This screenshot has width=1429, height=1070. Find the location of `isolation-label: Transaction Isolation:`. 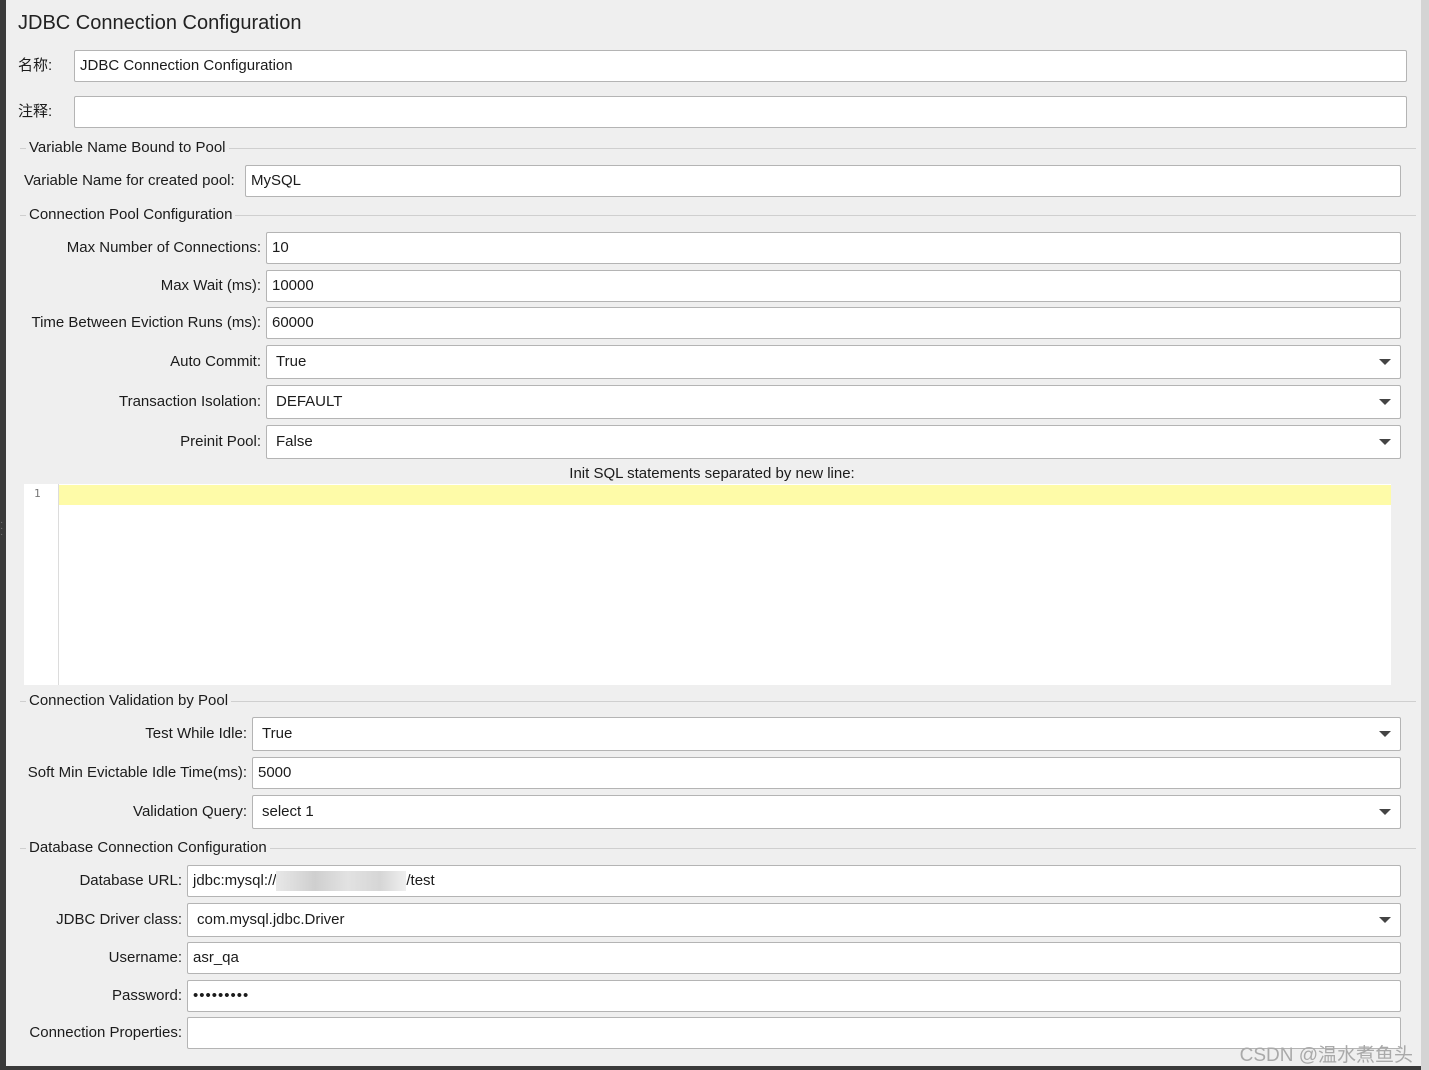

isolation-label: Transaction Isolation: is located at coordinates (189, 401).